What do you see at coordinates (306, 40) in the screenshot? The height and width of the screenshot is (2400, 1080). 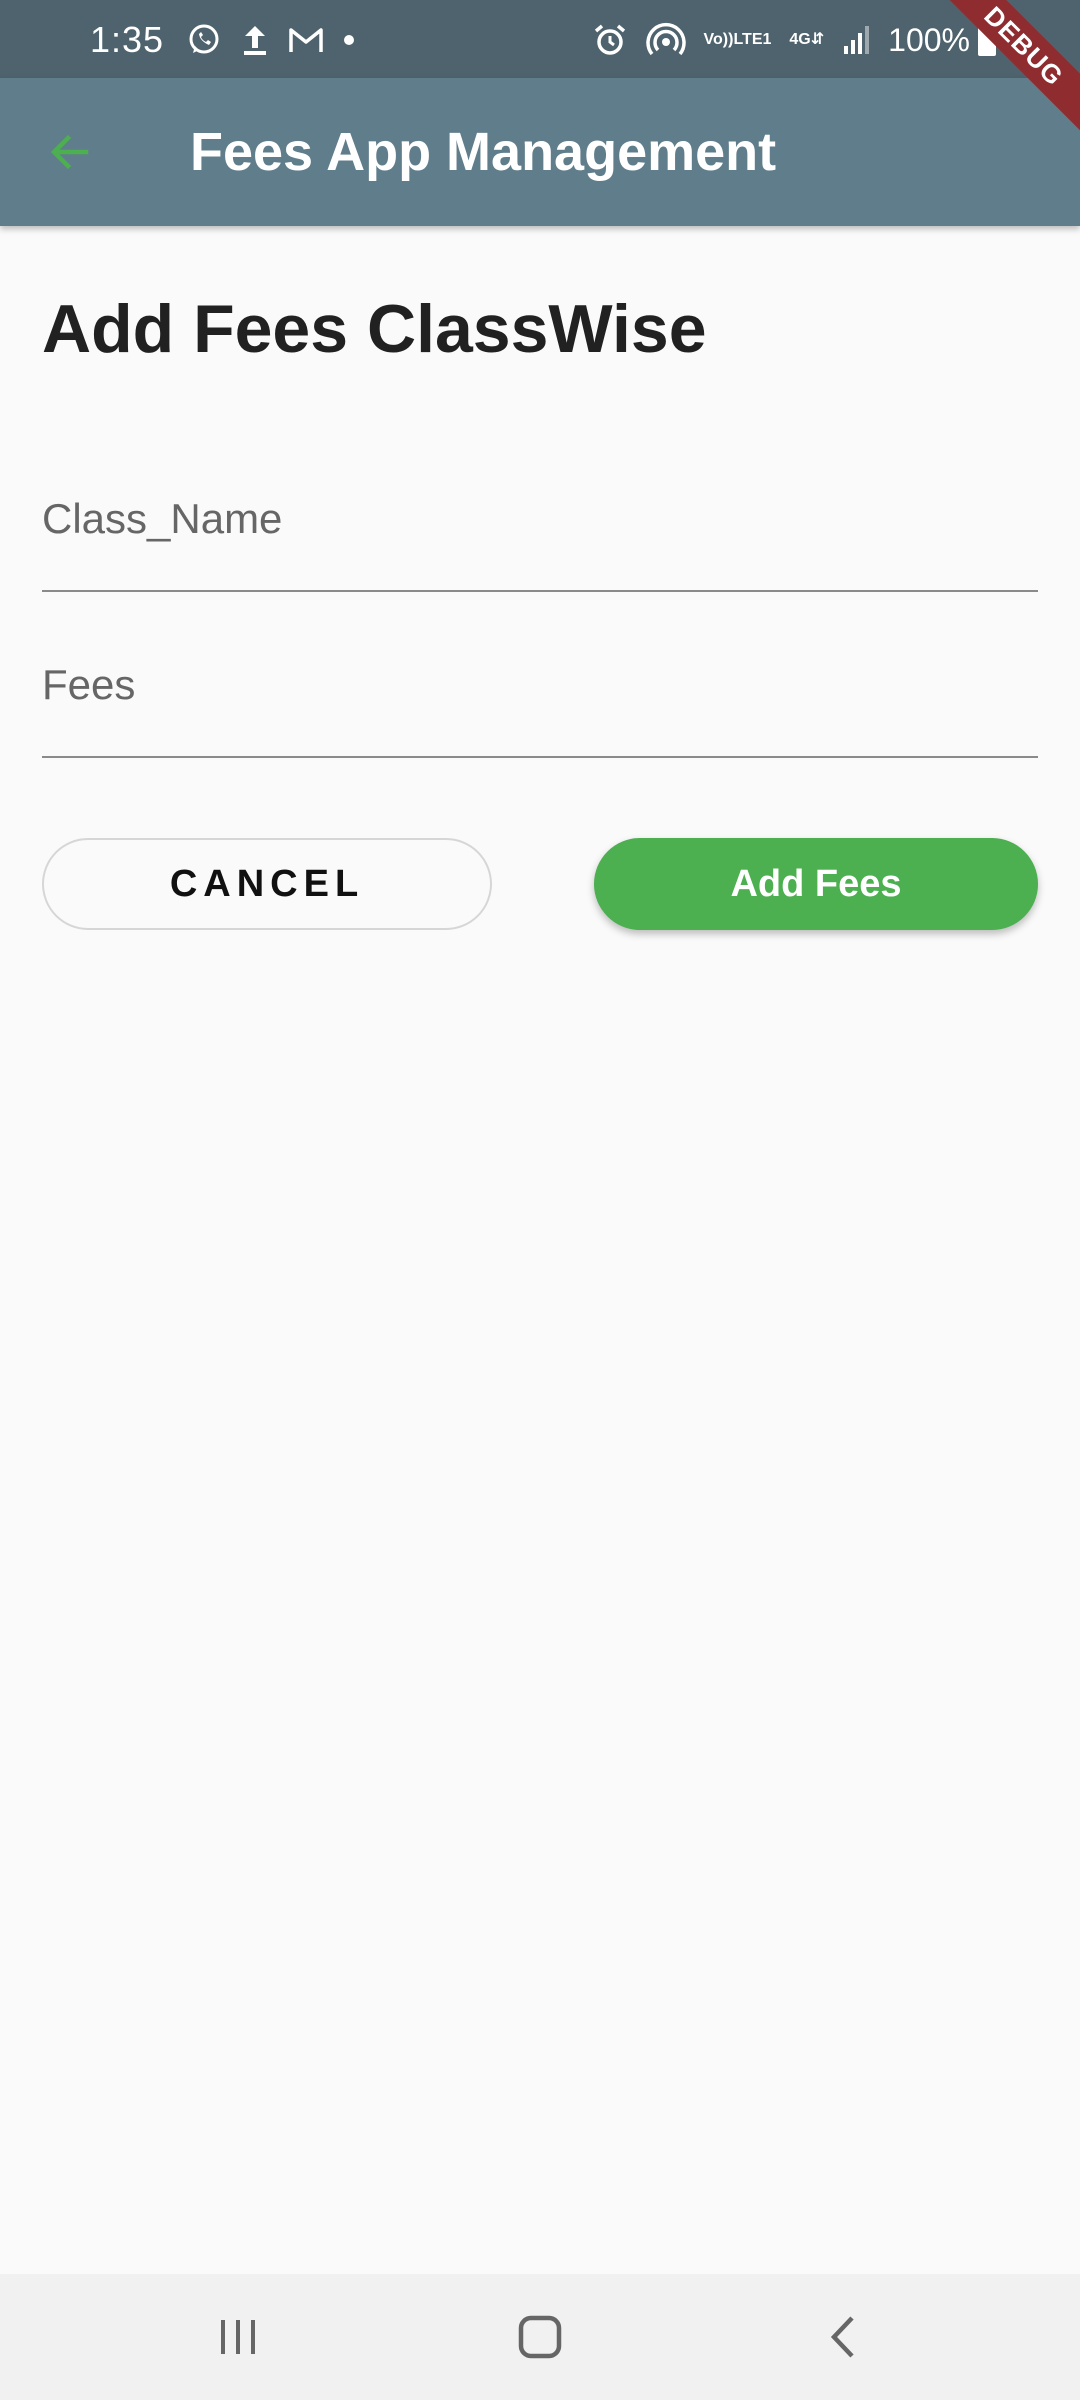 I see `gmail-icon` at bounding box center [306, 40].